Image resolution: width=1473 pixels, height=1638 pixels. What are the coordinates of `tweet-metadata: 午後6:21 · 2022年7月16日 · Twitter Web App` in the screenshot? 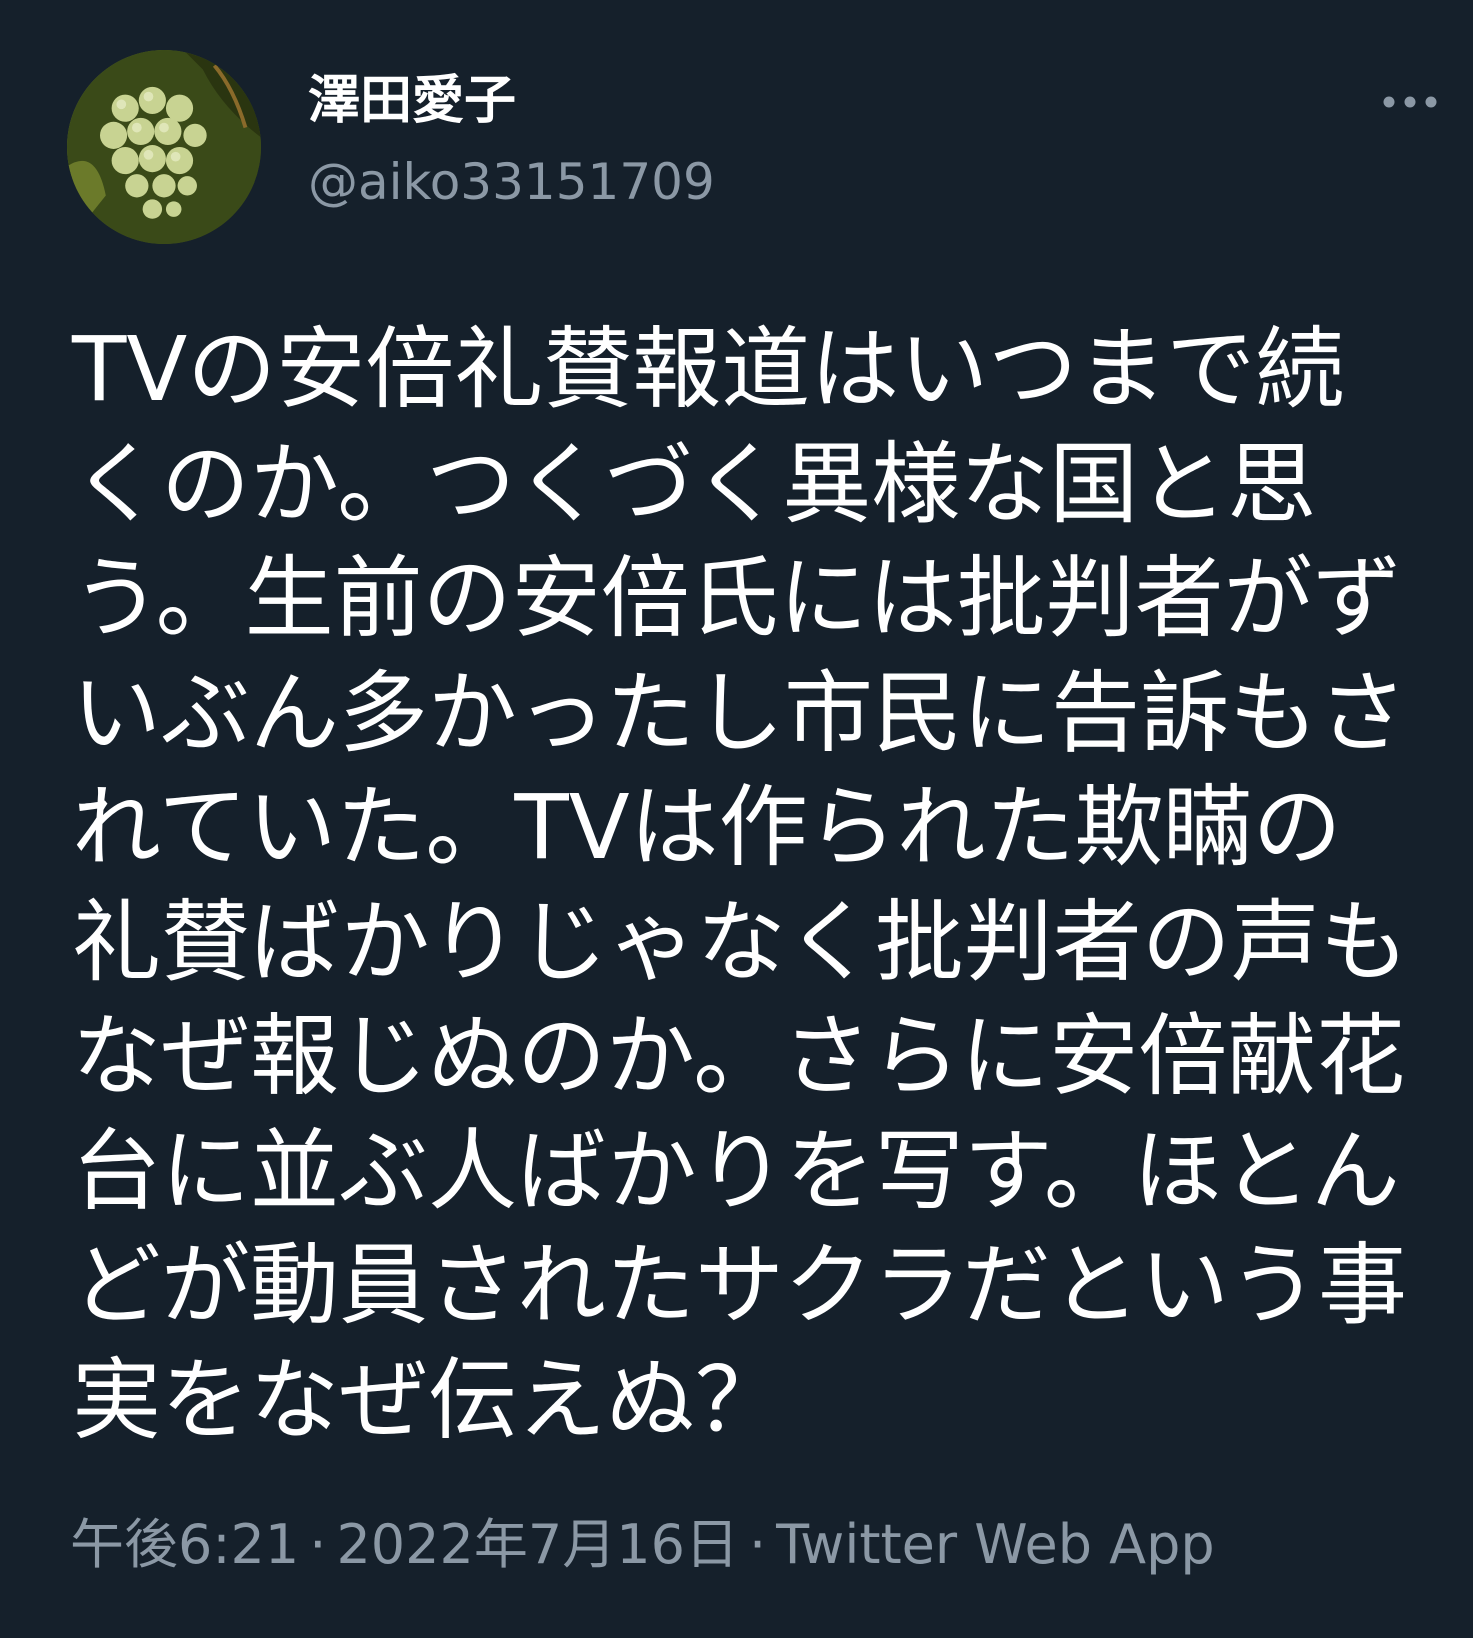 It's located at (642, 1545).